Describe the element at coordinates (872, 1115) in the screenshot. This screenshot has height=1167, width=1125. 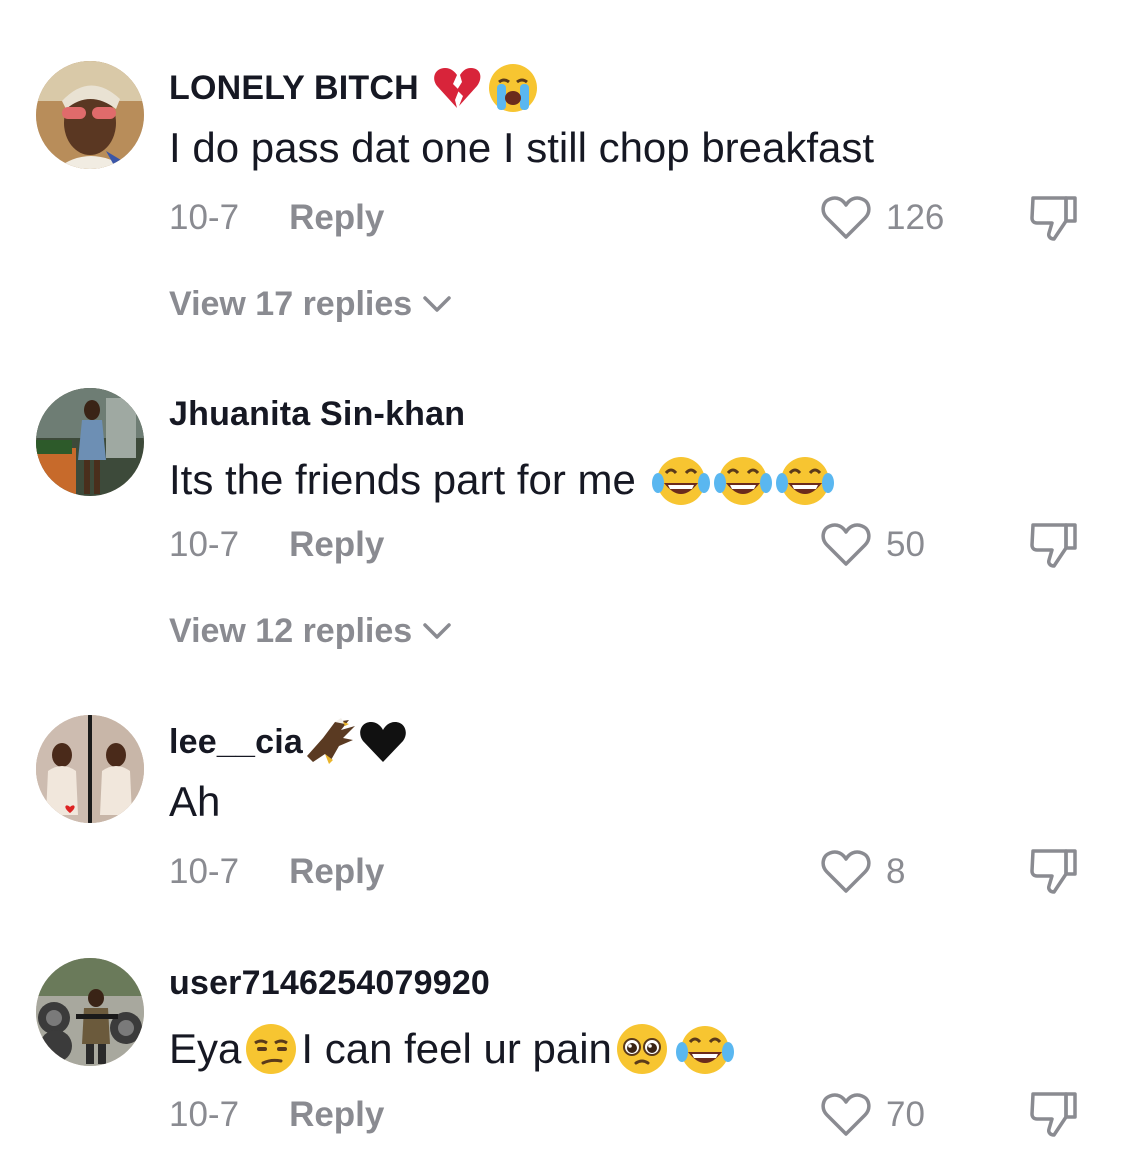
I see `like-button: 70` at that location.